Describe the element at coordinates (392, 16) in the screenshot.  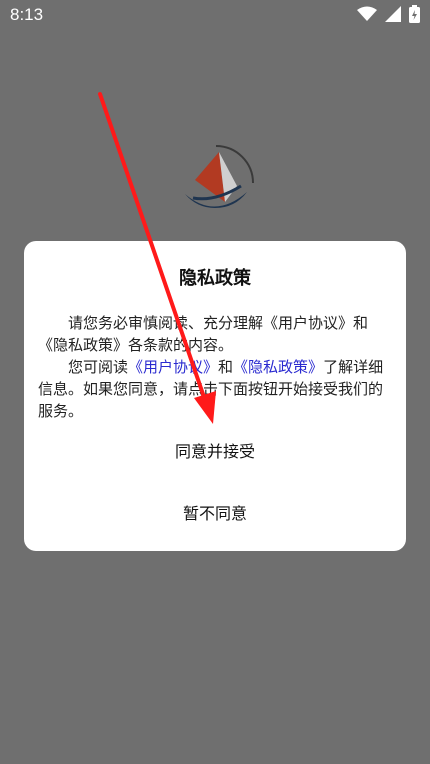
I see `signal-icon` at that location.